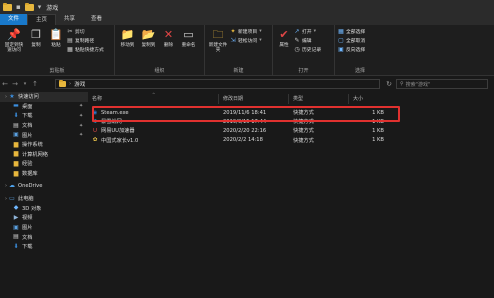 The image size is (494, 298). Describe the element at coordinates (14, 34) in the screenshot. I see `pin-icon: 📌` at that location.